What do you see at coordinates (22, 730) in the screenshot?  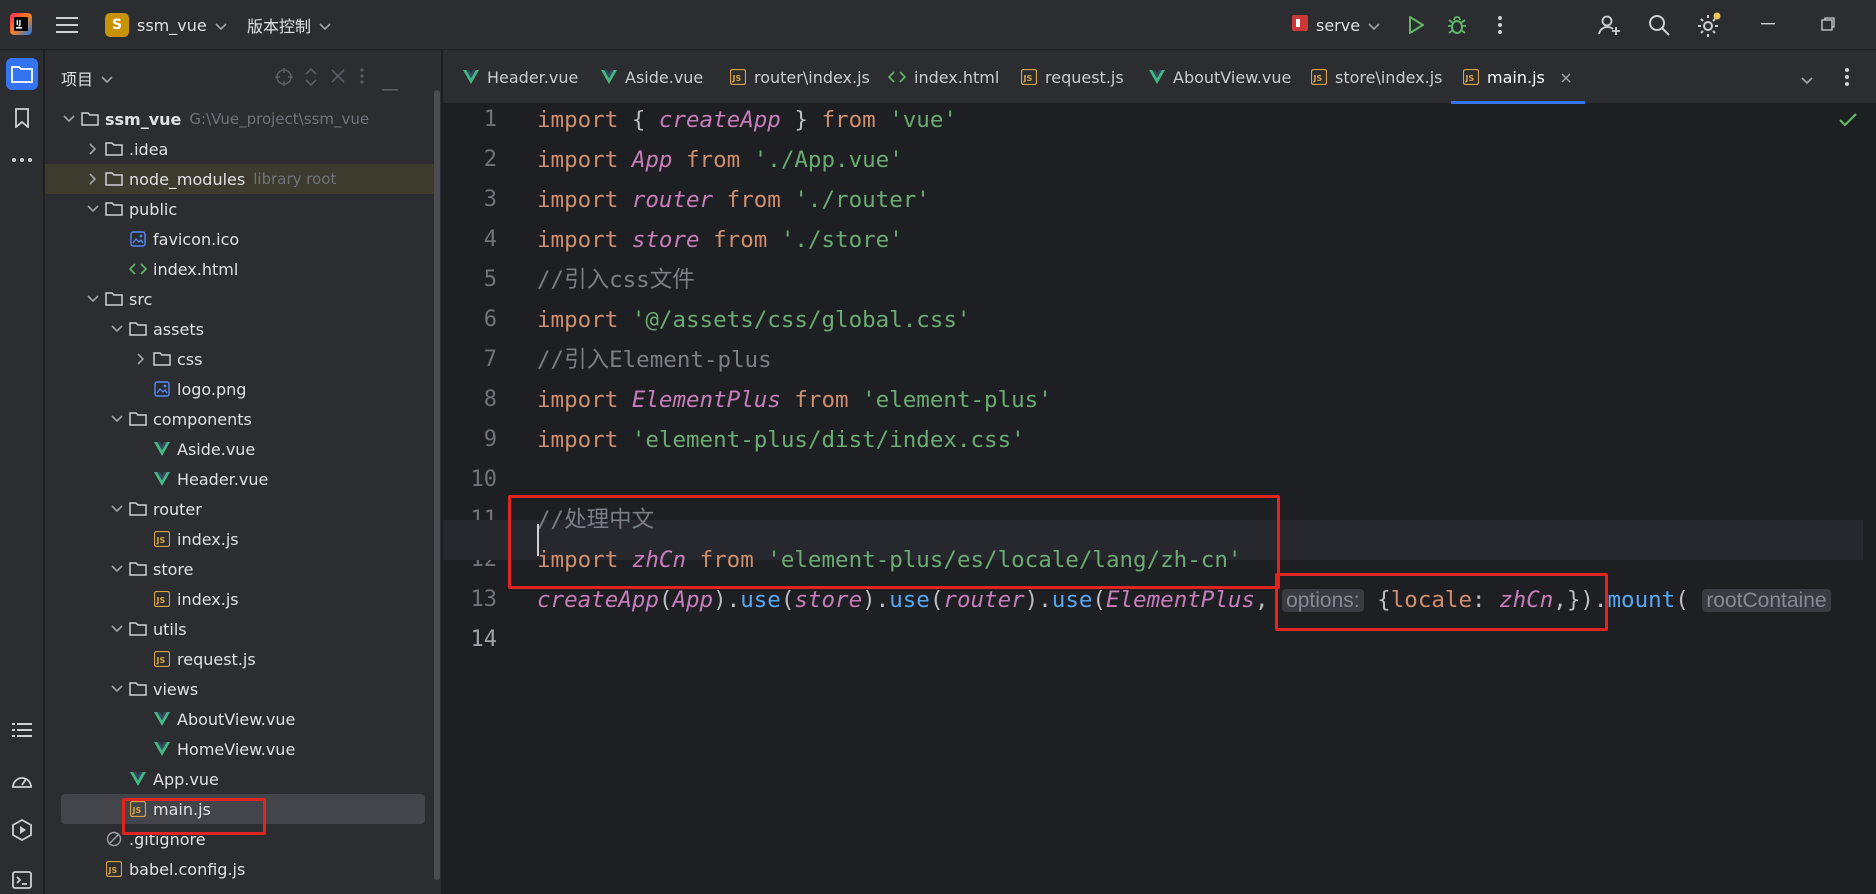 I see `structure-icon` at bounding box center [22, 730].